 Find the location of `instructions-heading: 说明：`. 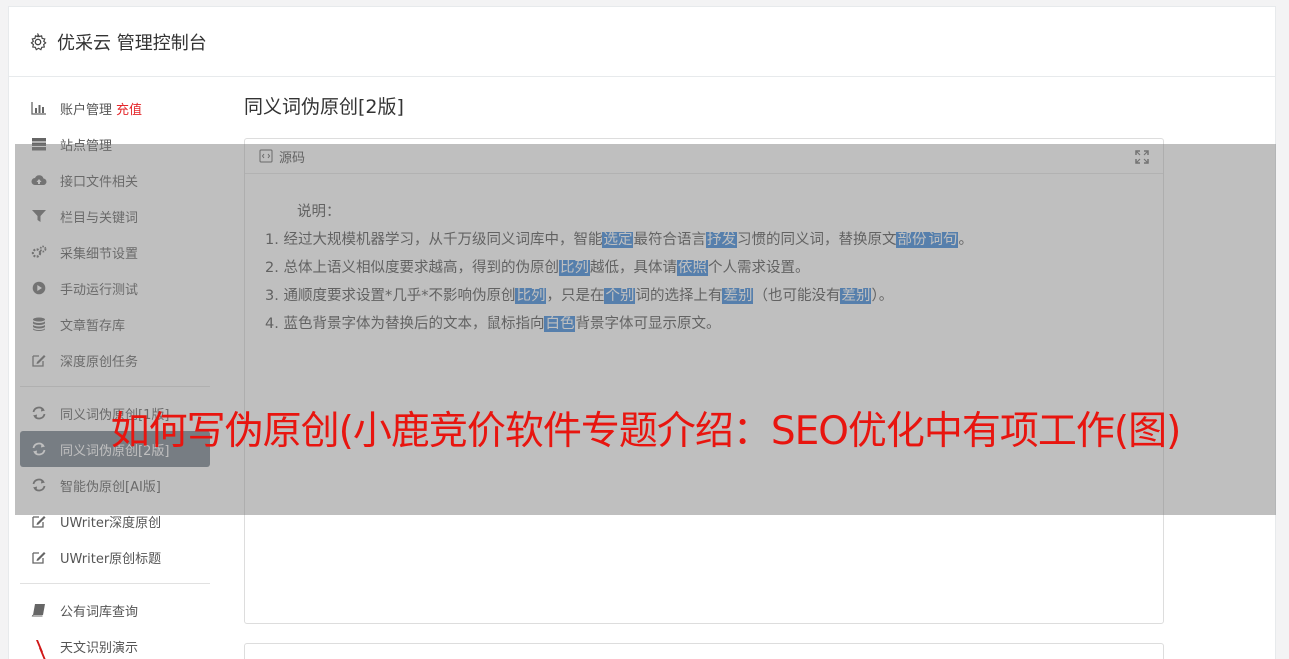

instructions-heading: 说明： is located at coordinates (319, 212).